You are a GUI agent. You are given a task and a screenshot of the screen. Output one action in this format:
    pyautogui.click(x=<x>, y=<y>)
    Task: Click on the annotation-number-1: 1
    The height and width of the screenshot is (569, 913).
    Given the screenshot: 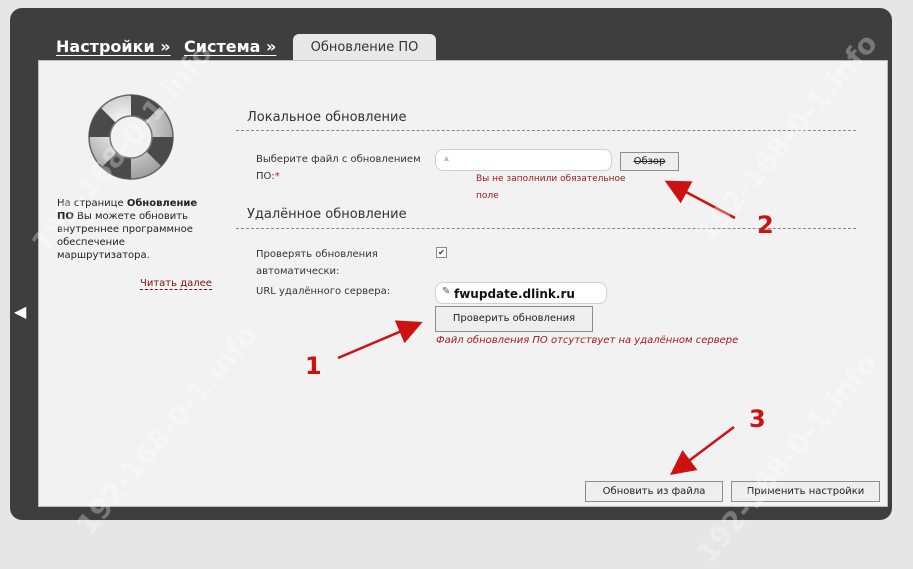 What is the action you would take?
    pyautogui.click(x=313, y=366)
    